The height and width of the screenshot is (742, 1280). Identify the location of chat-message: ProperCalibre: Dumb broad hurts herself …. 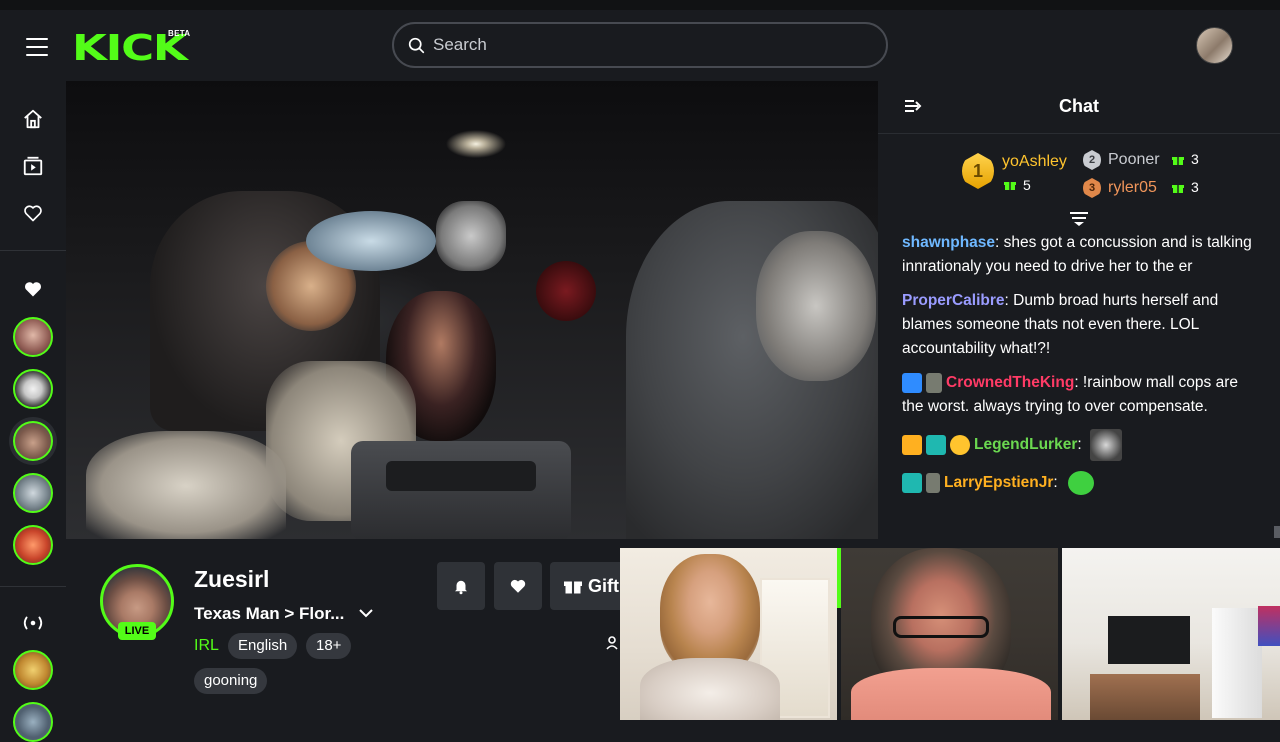
(1080, 325).